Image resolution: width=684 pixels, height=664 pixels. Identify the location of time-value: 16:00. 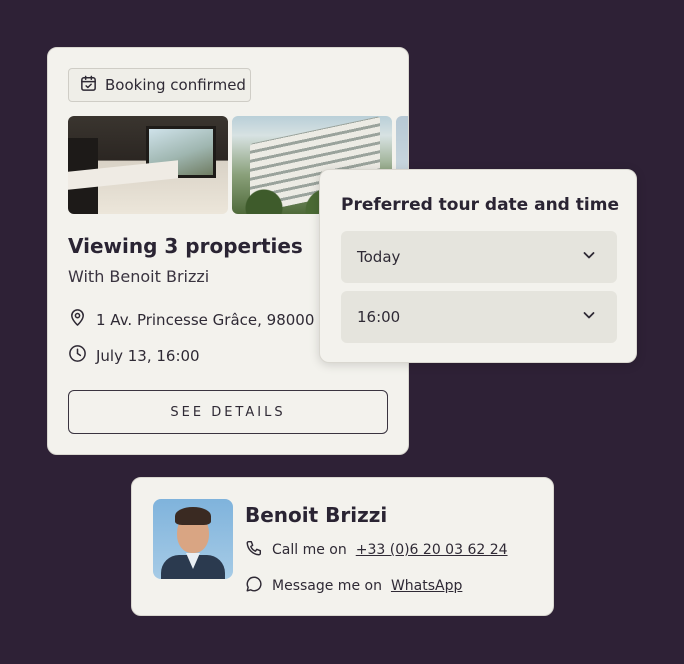
(379, 317).